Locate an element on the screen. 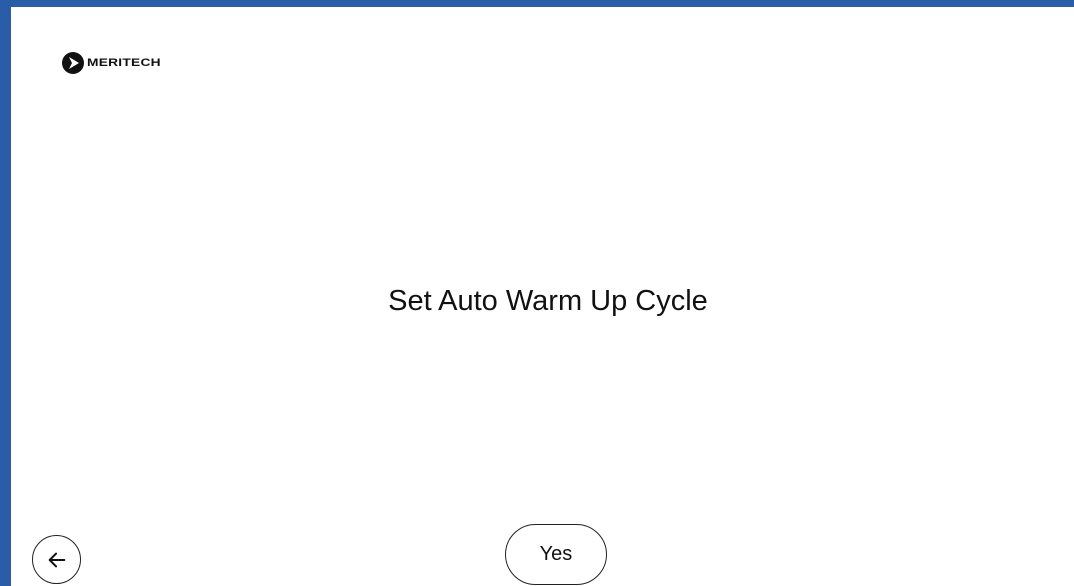  yes-button: Yes is located at coordinates (556, 554).